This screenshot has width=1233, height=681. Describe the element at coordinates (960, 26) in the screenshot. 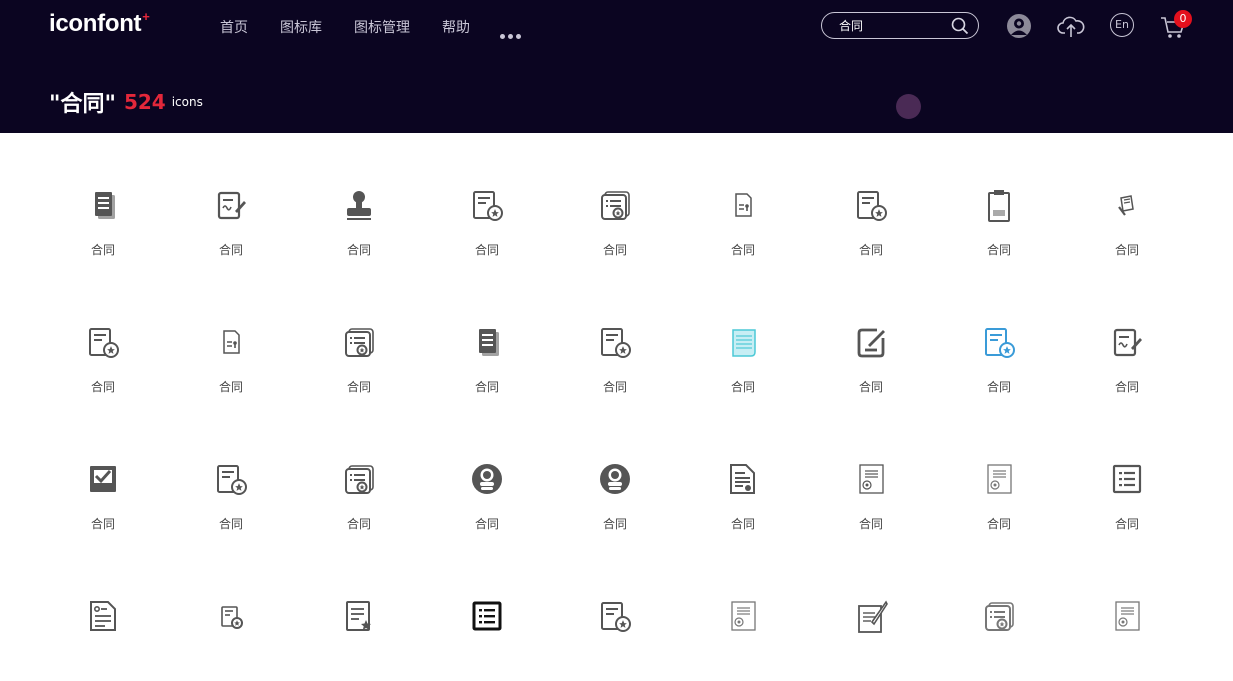

I see `search-icon` at that location.